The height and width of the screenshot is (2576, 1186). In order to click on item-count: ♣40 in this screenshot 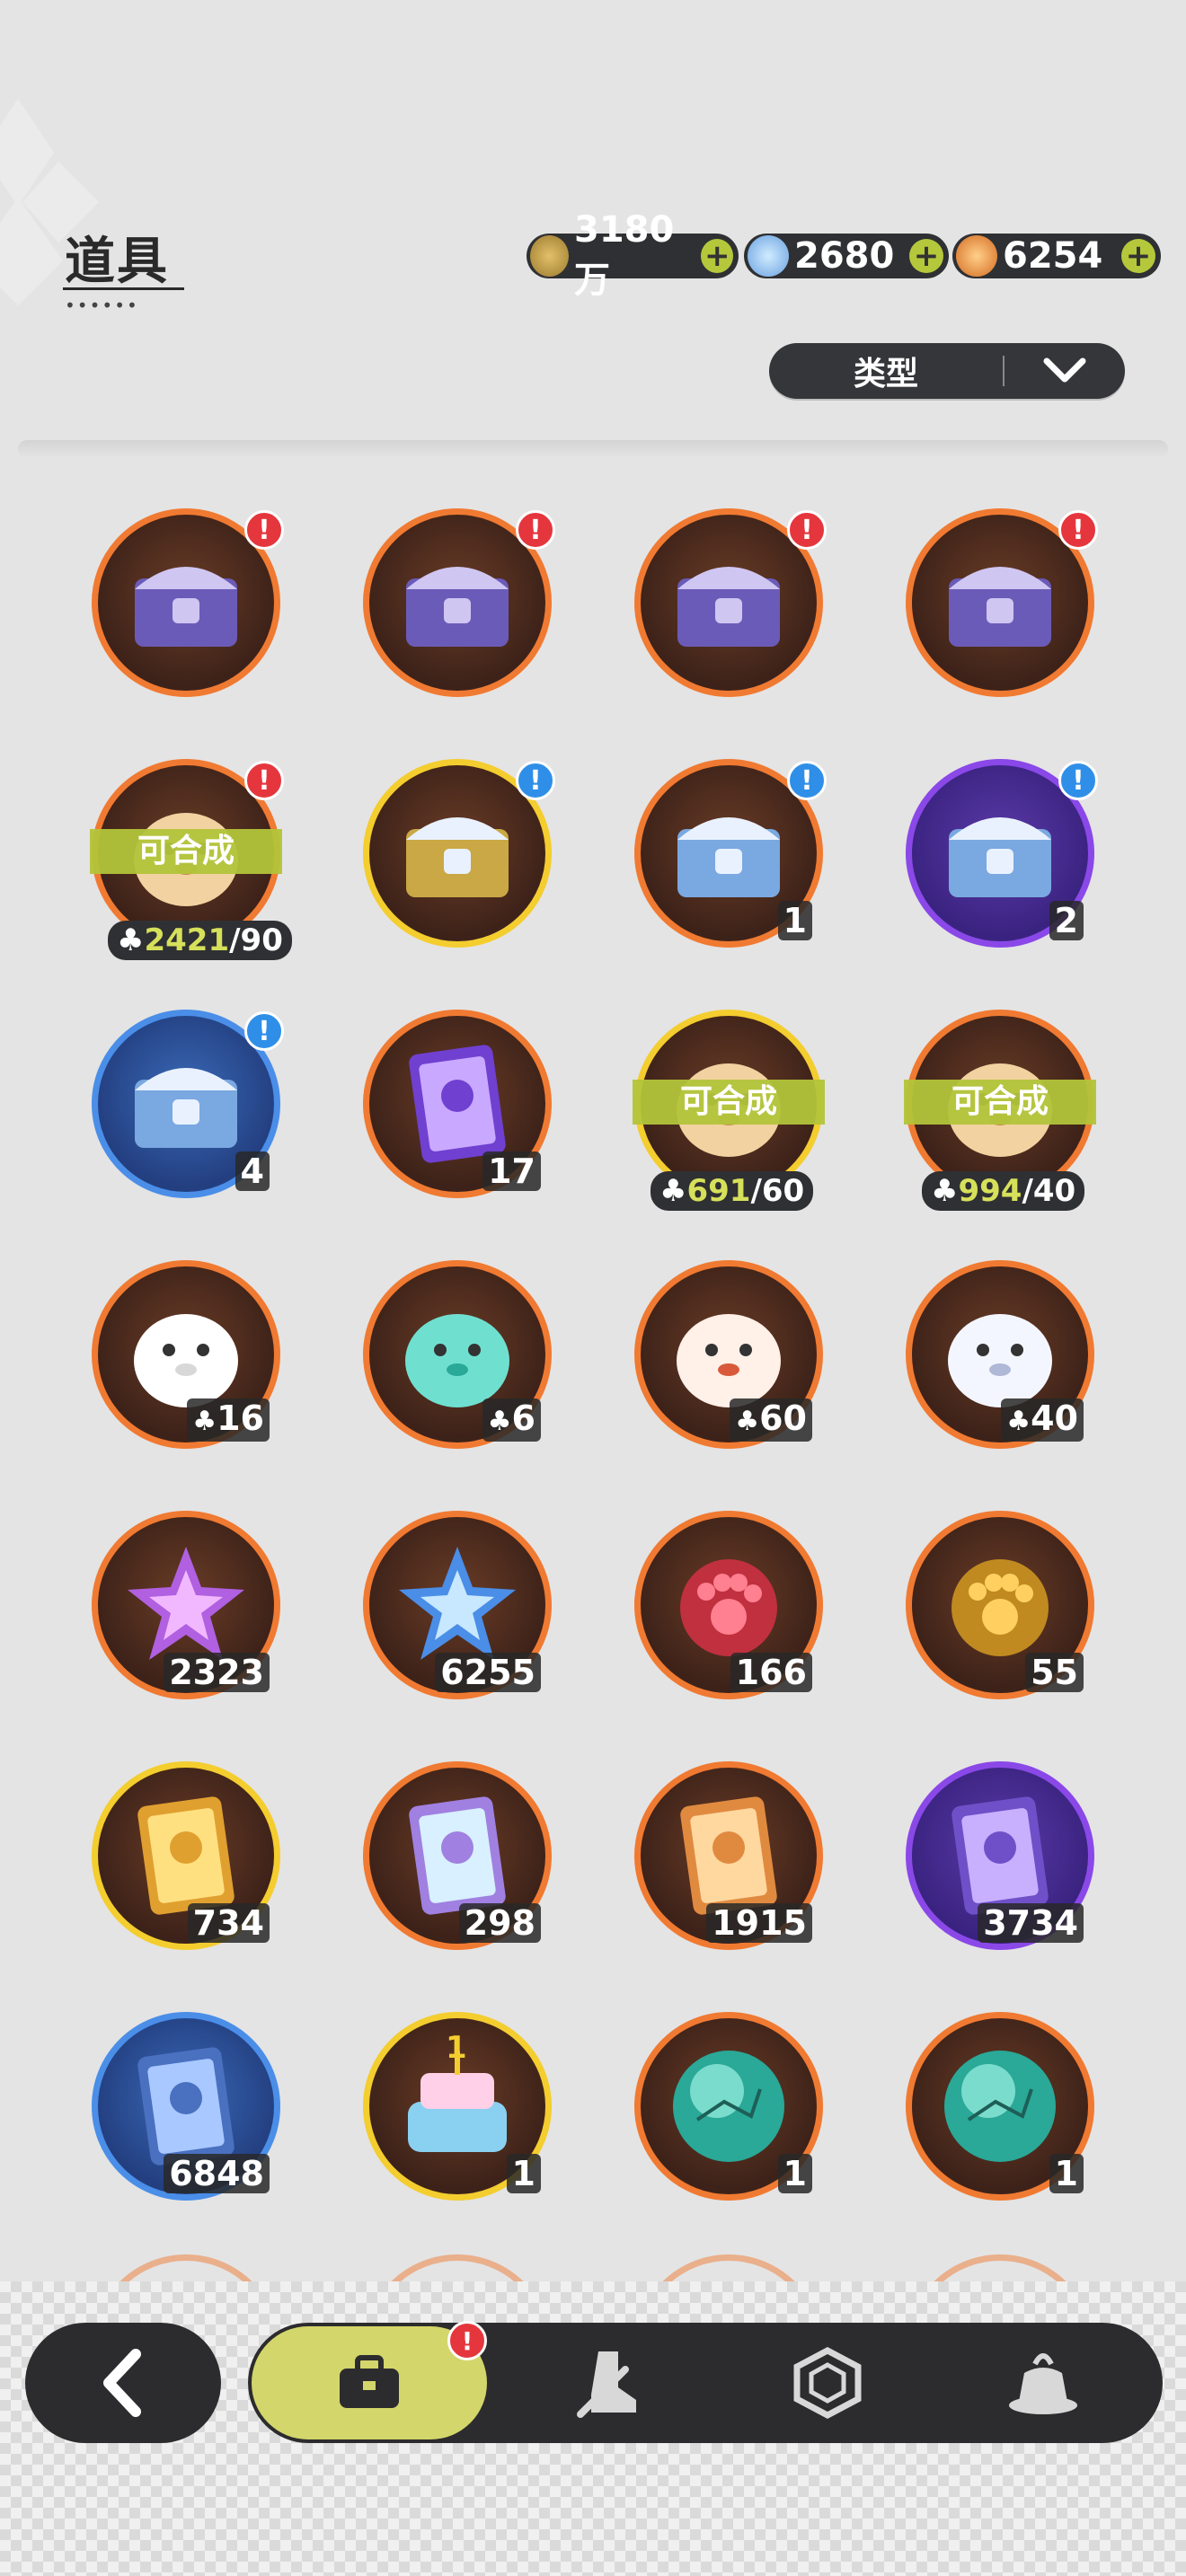, I will do `click(1042, 1420)`.